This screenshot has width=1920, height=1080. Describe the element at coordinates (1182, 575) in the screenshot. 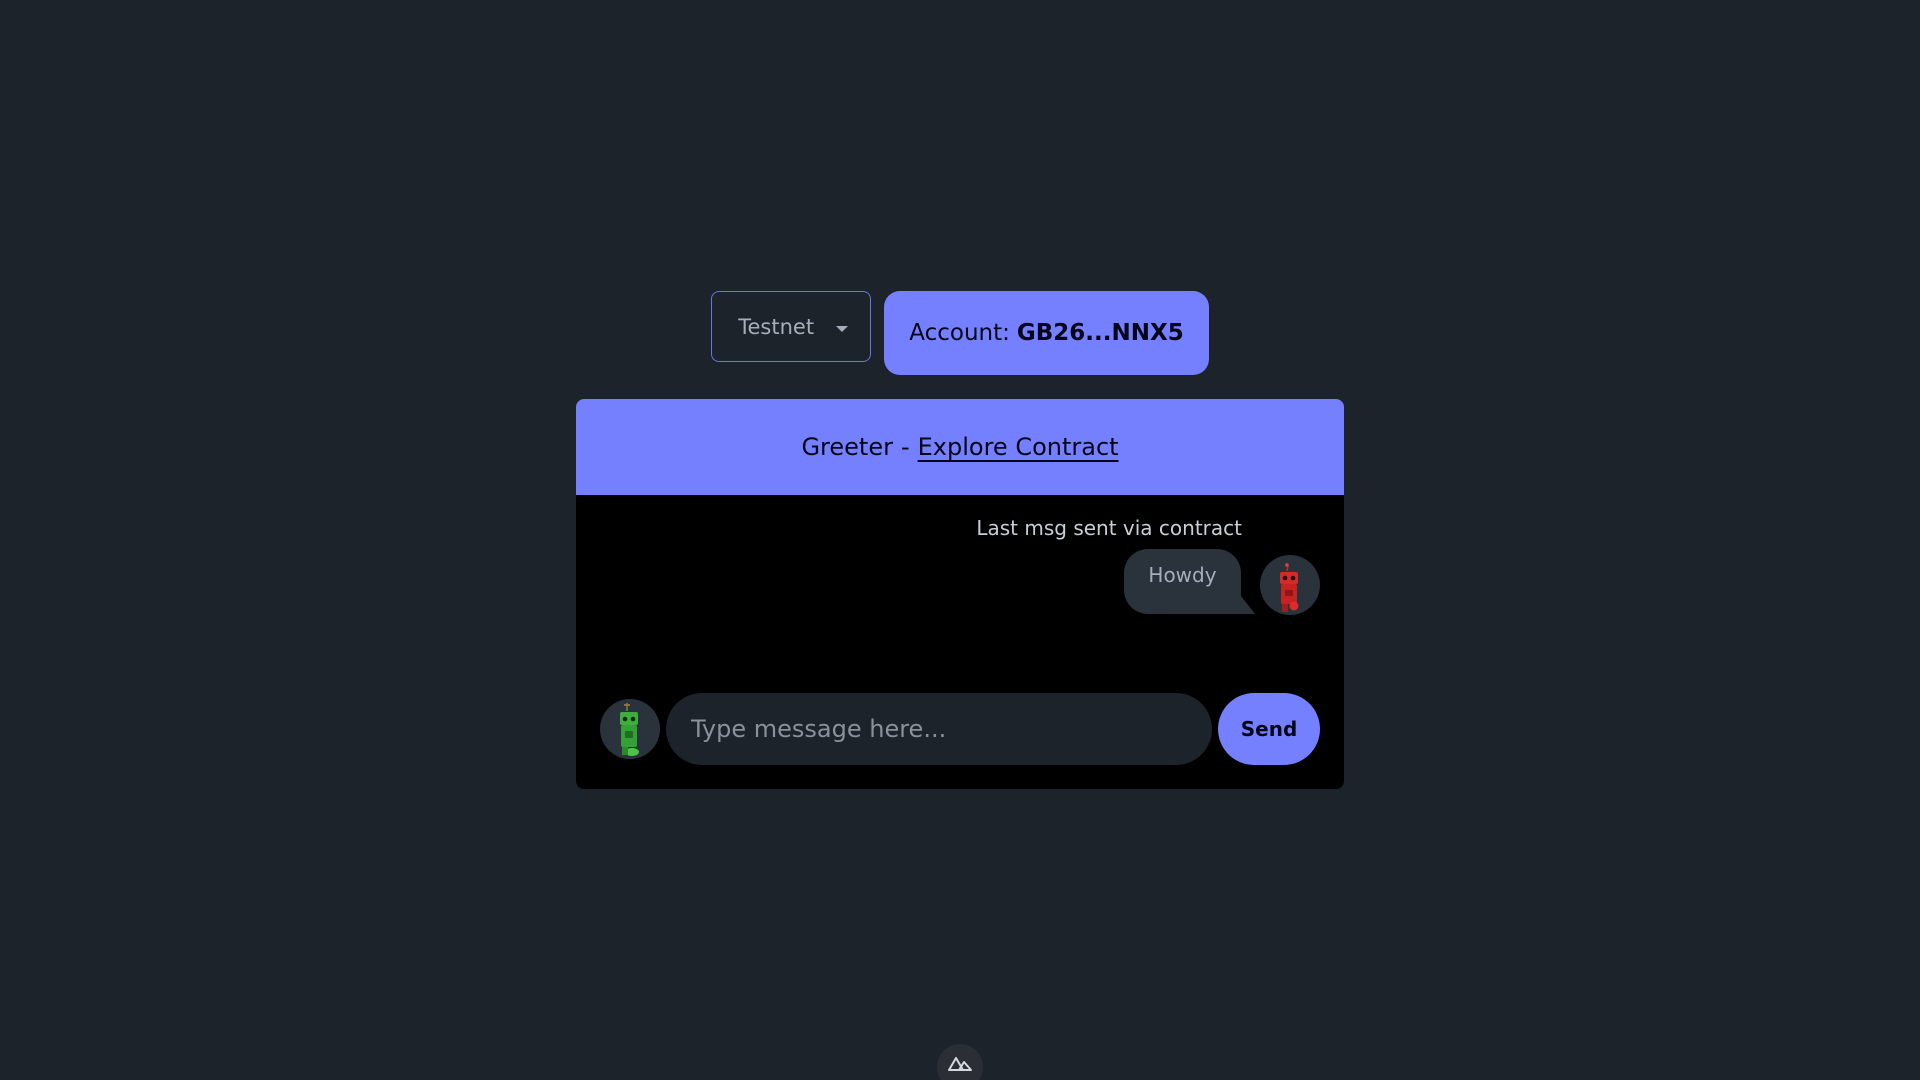

I see `chat-bubble-text: Howdy` at that location.